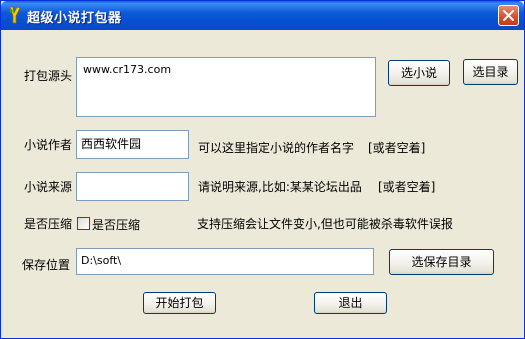  I want to click on author-label: 小说作者, so click(48, 145).